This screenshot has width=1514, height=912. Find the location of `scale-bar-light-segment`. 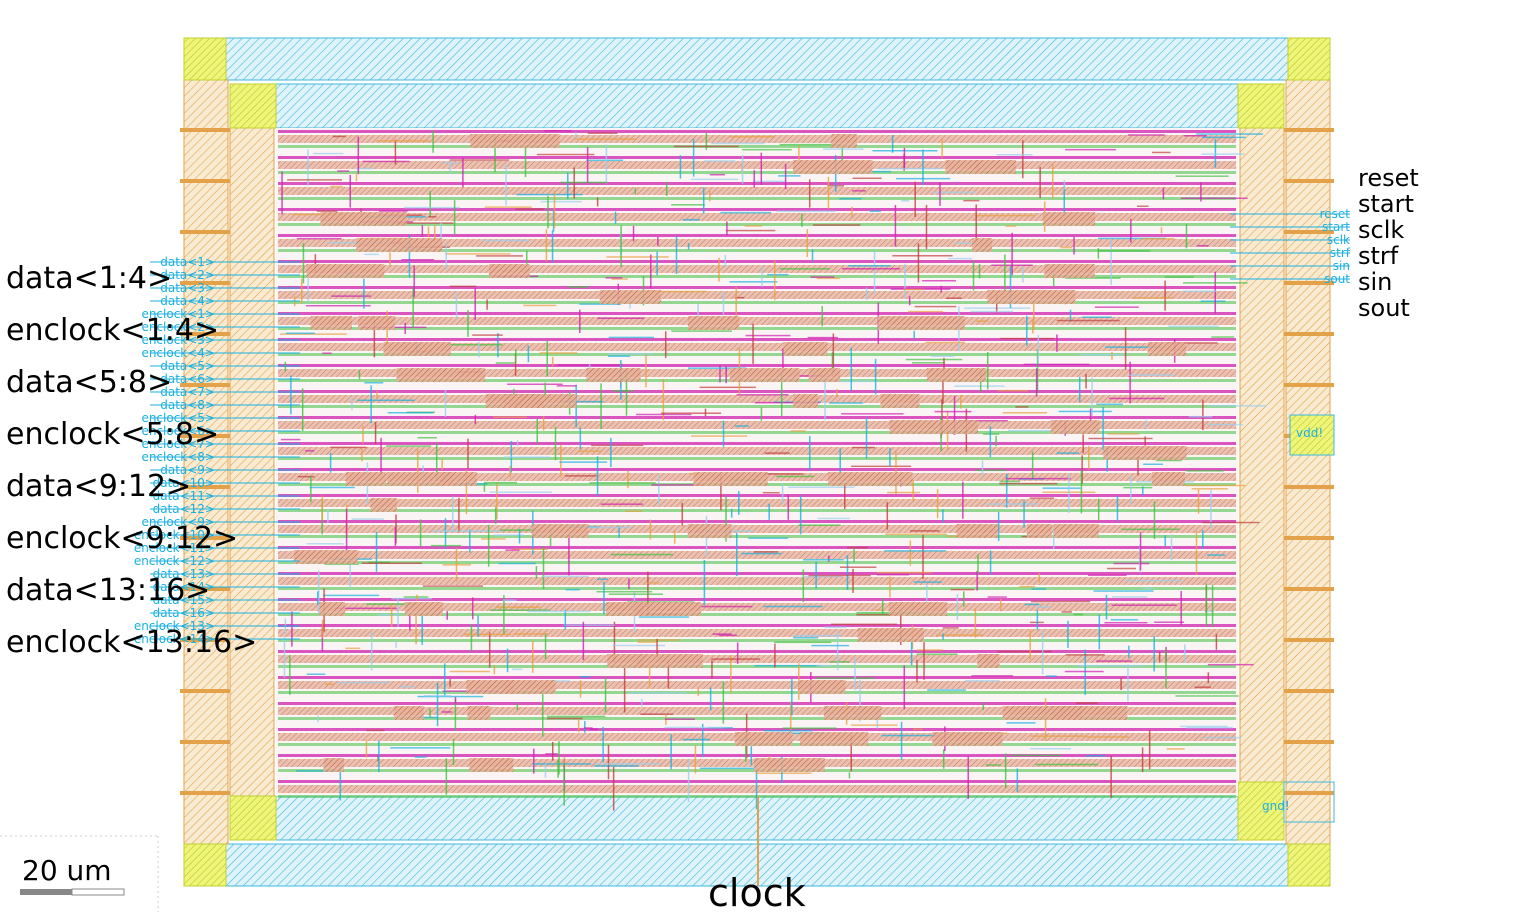

scale-bar-light-segment is located at coordinates (98, 892).